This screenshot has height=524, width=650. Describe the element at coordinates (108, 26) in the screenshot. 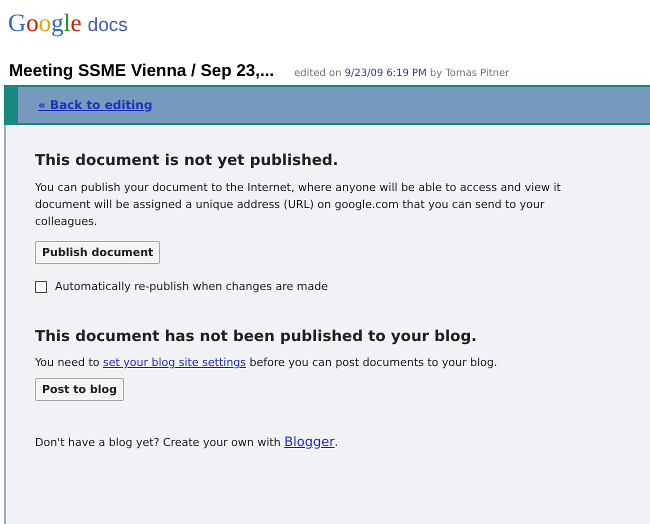

I see `product-name: docs` at that location.